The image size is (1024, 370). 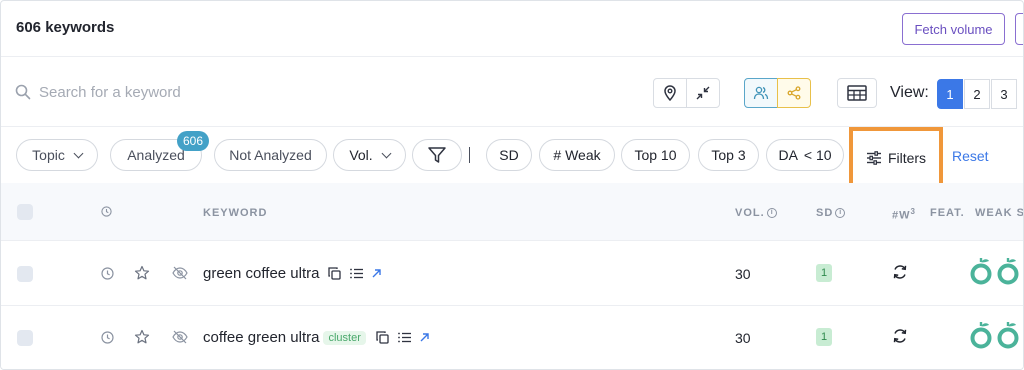 I want to click on volume-filter-dropdown: Vol., so click(x=369, y=155).